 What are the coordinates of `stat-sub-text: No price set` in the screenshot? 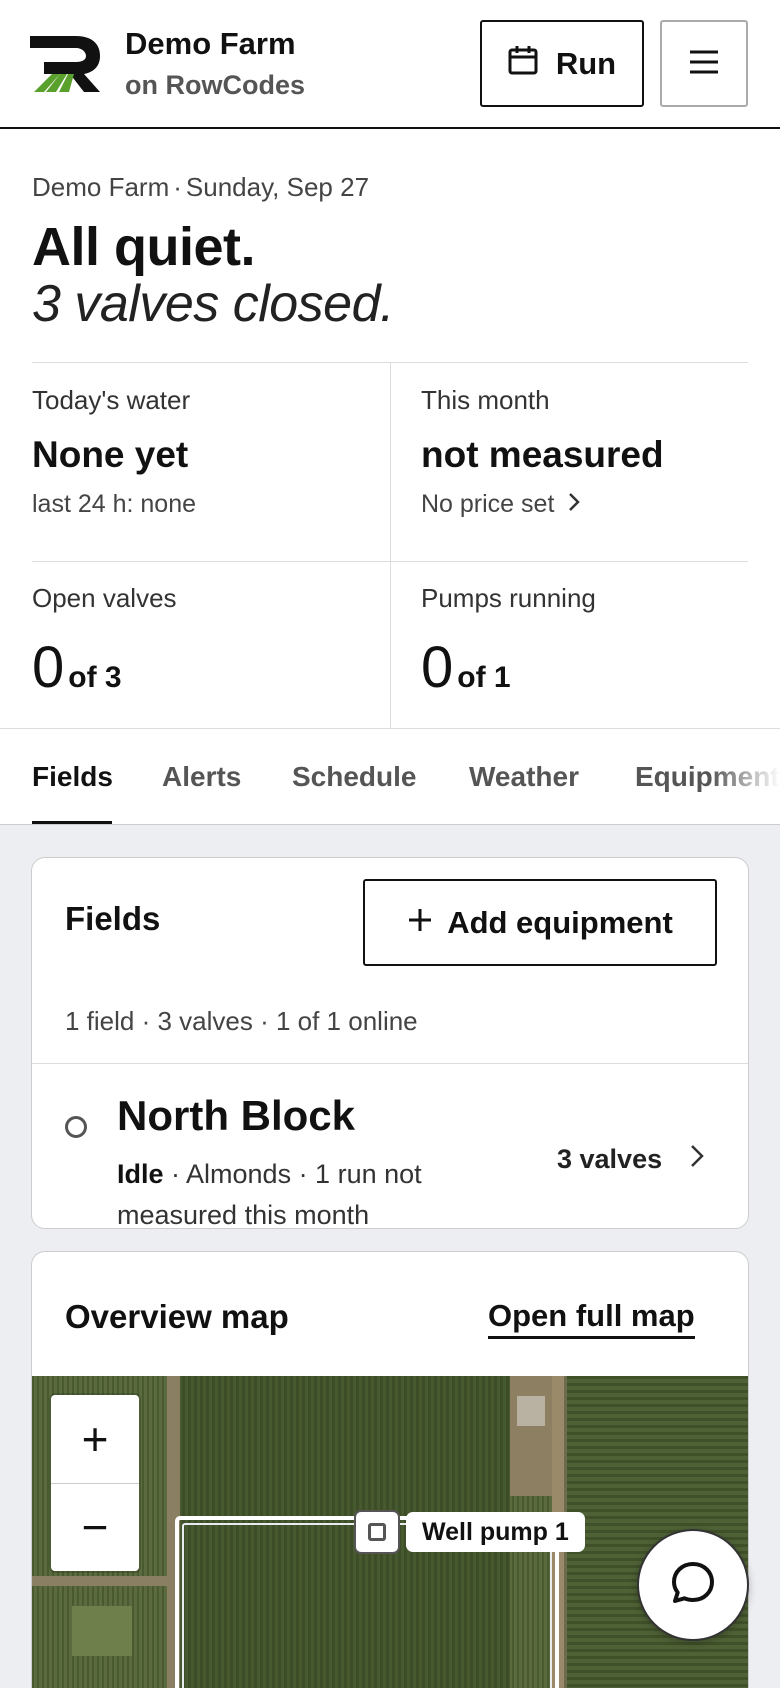 It's located at (488, 504).